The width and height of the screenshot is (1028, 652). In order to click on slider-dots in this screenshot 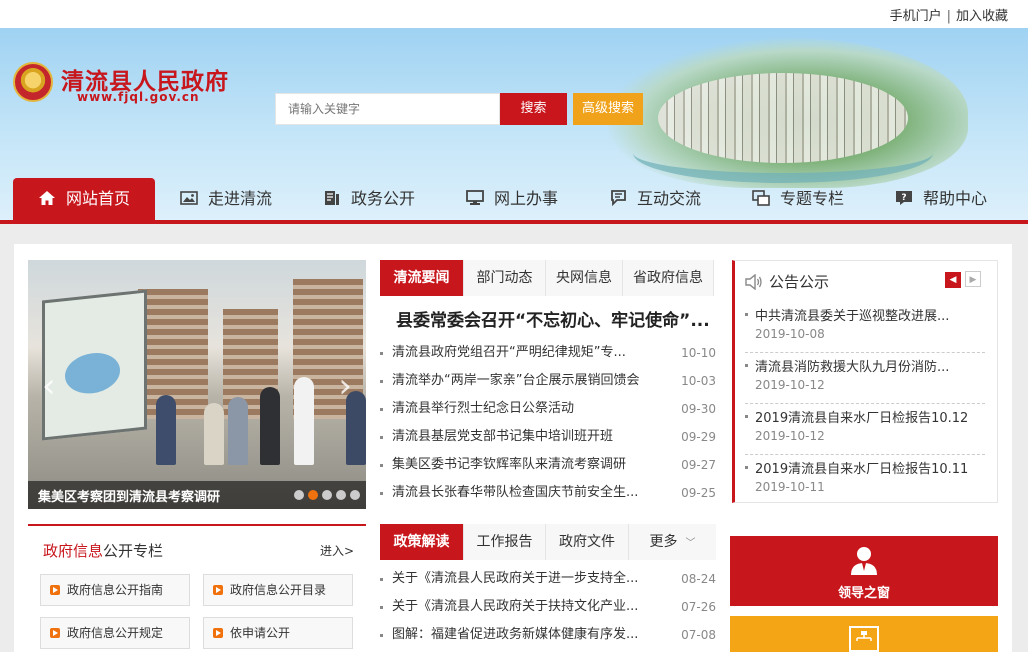, I will do `click(325, 496)`.